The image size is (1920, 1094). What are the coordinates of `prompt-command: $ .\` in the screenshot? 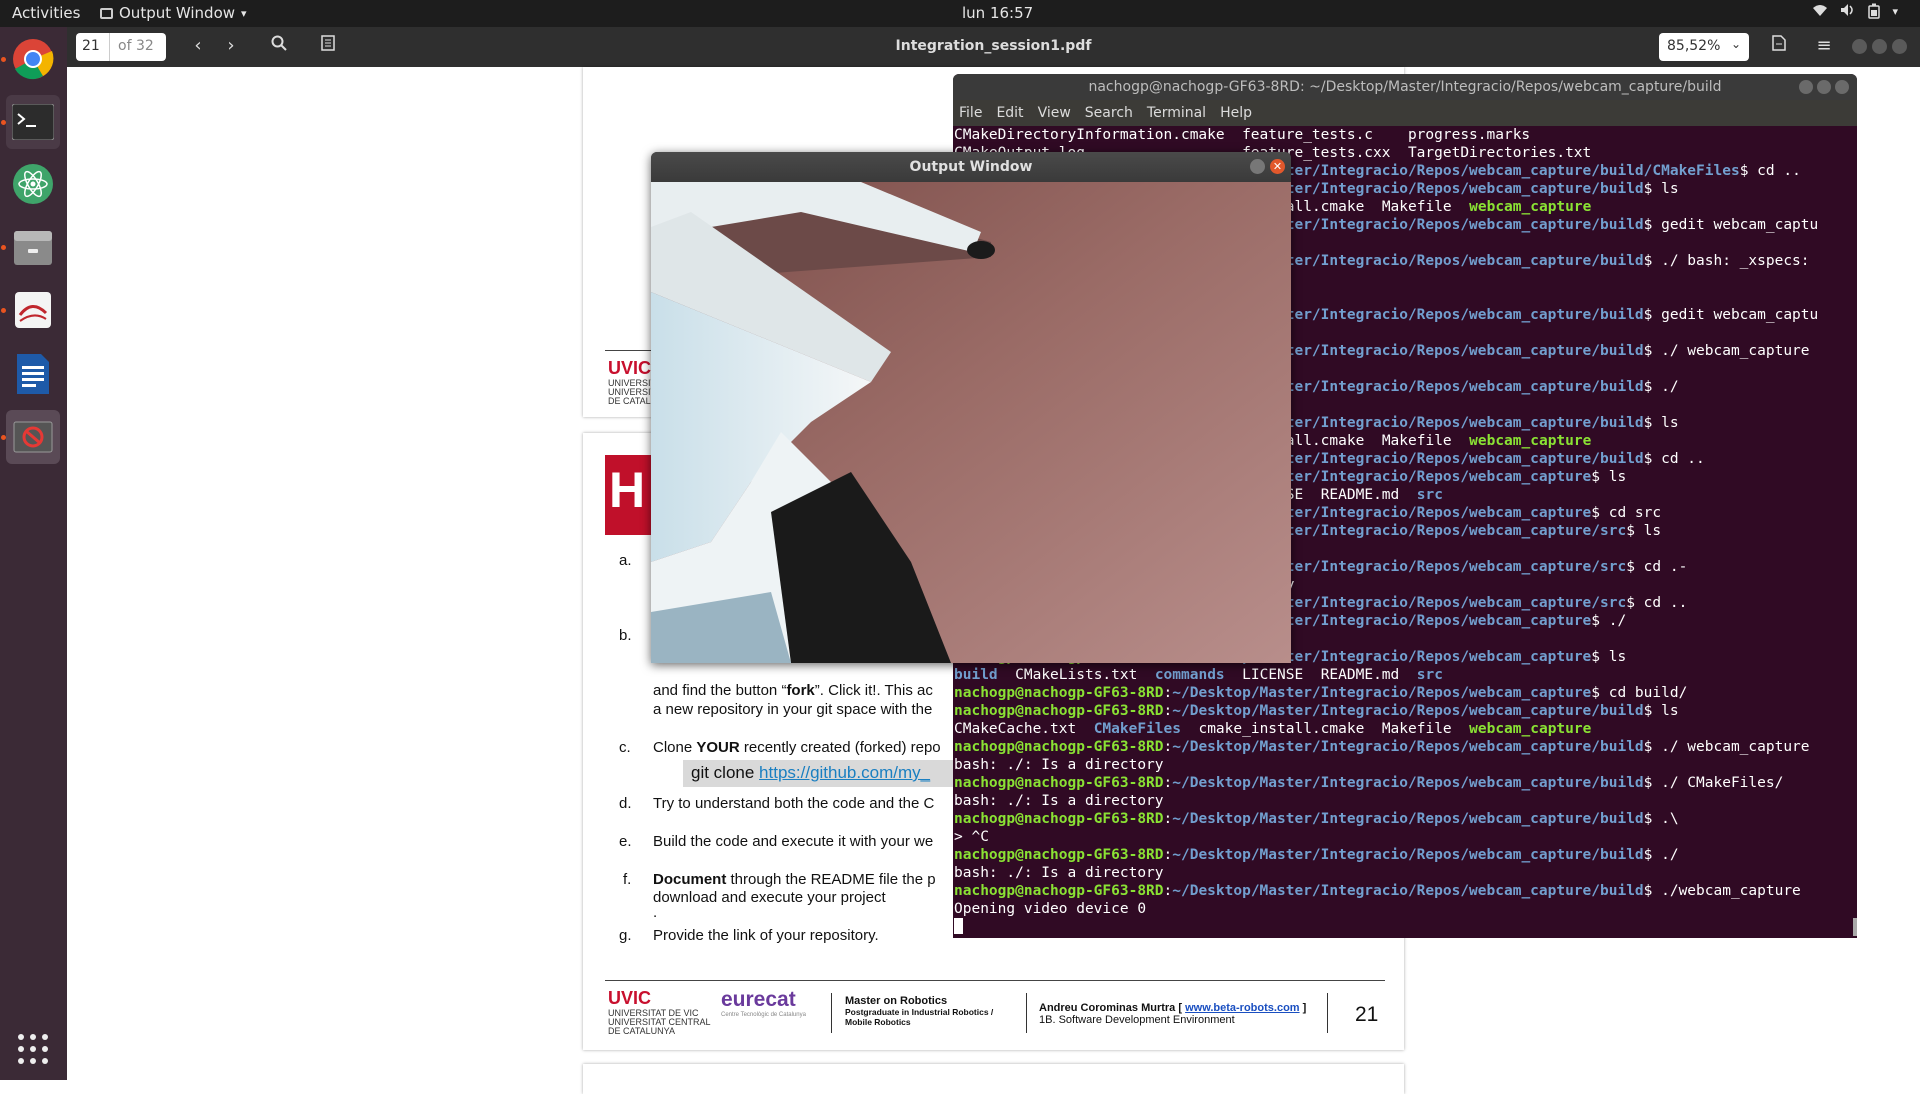 It's located at (1661, 819).